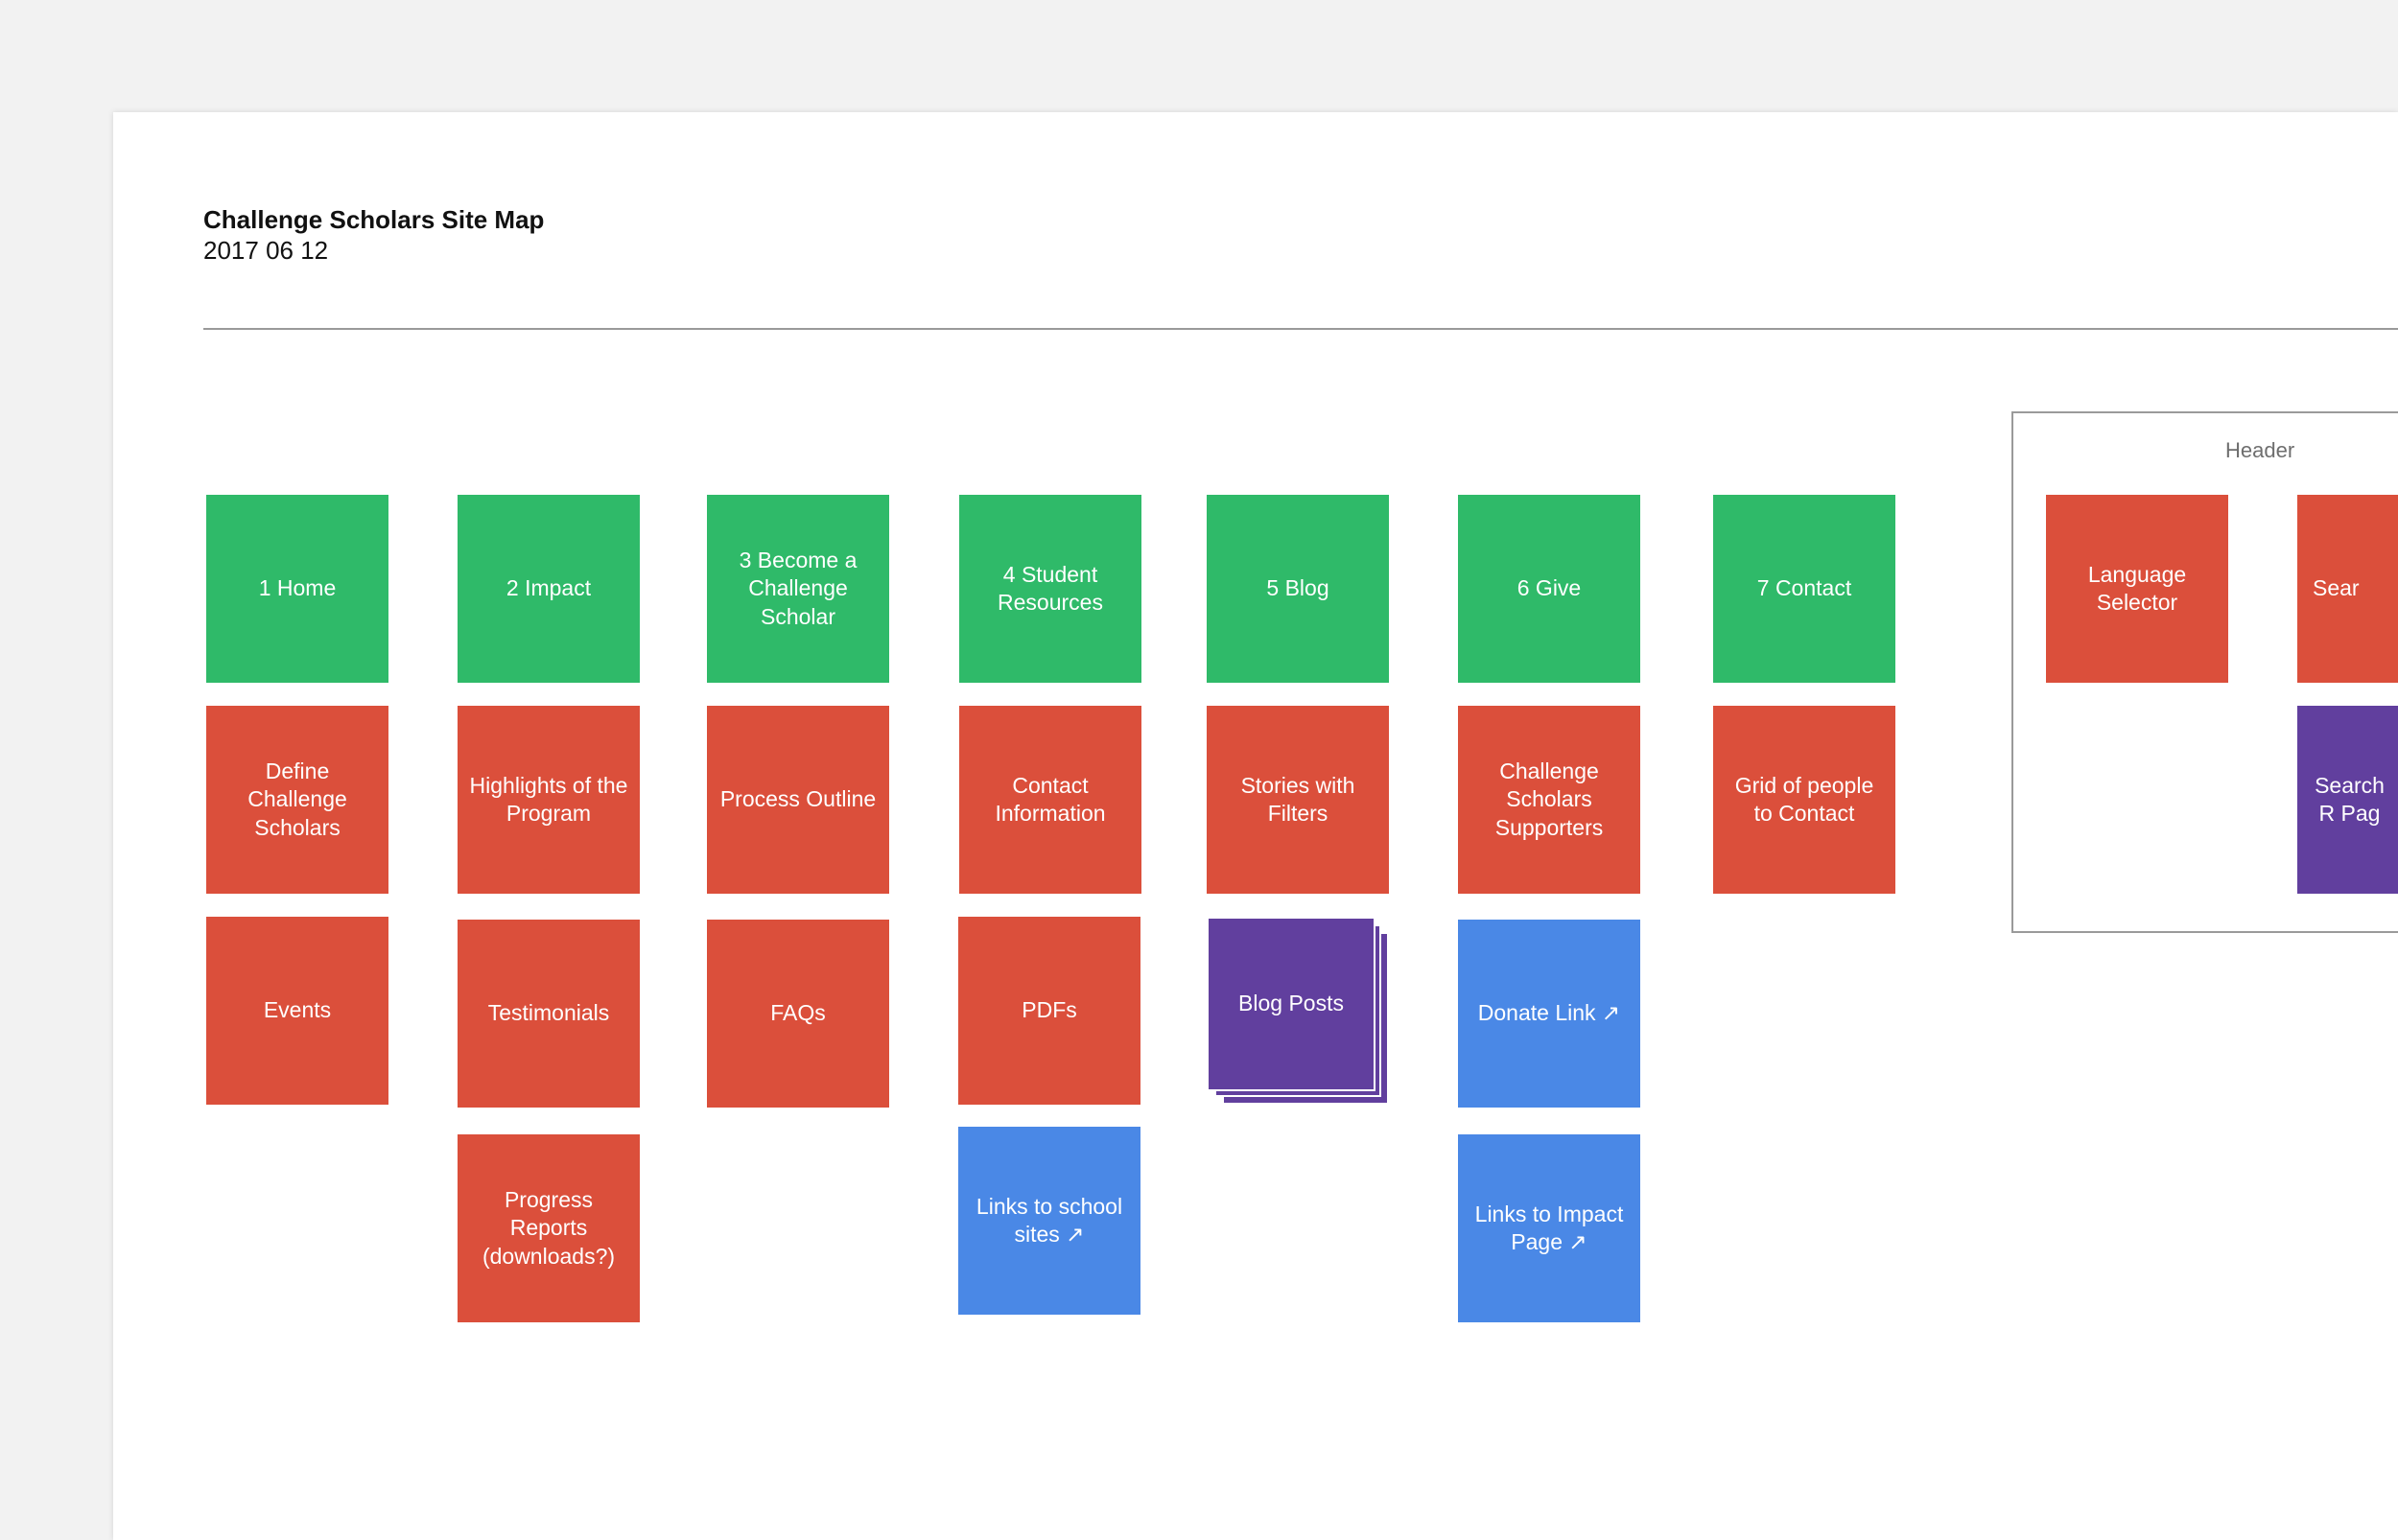 The image size is (2398, 1540). I want to click on node-give: 6 Give, so click(1549, 589).